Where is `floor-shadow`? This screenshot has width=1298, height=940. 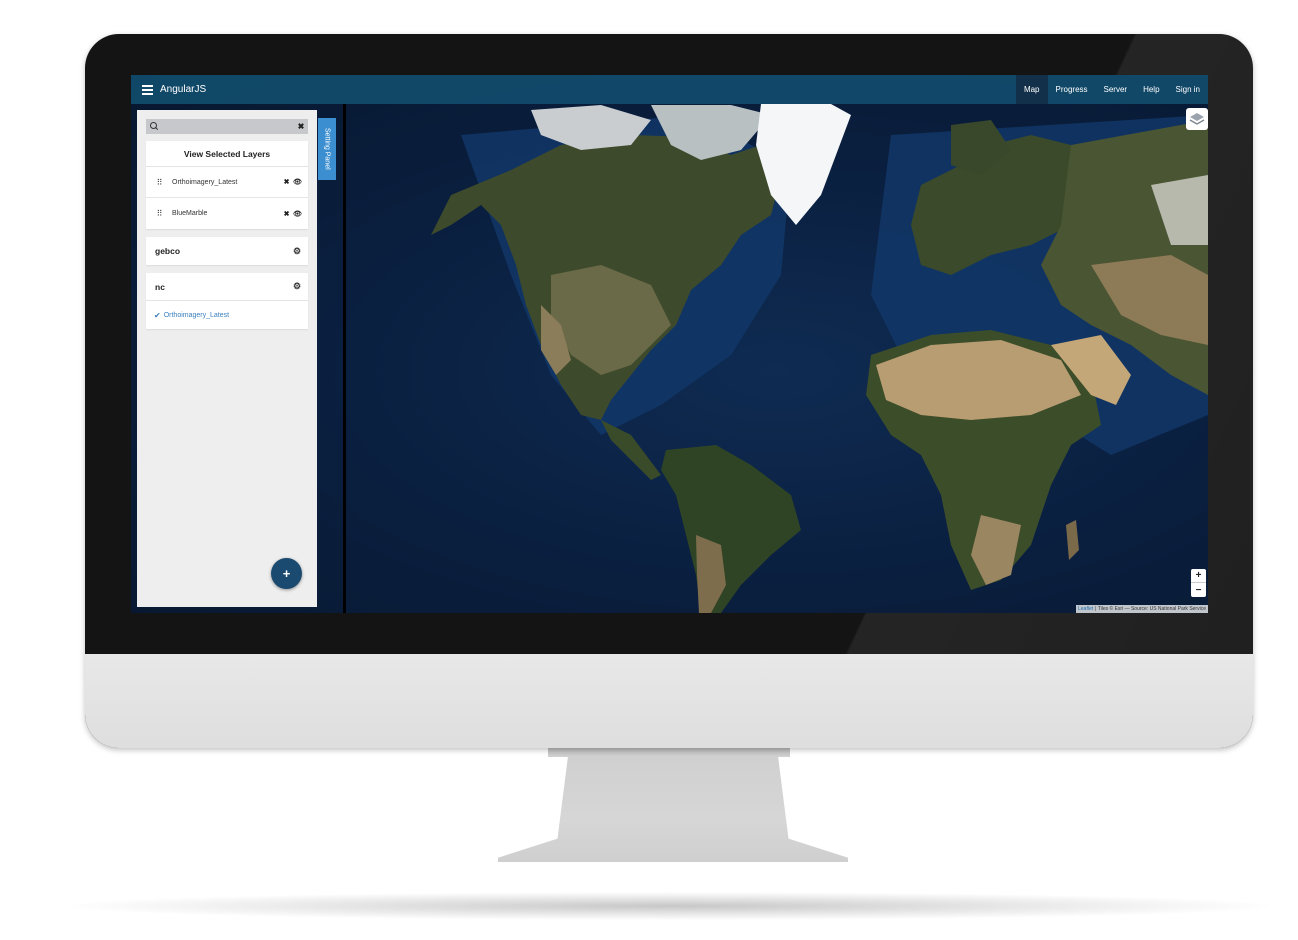
floor-shadow is located at coordinates (670, 906).